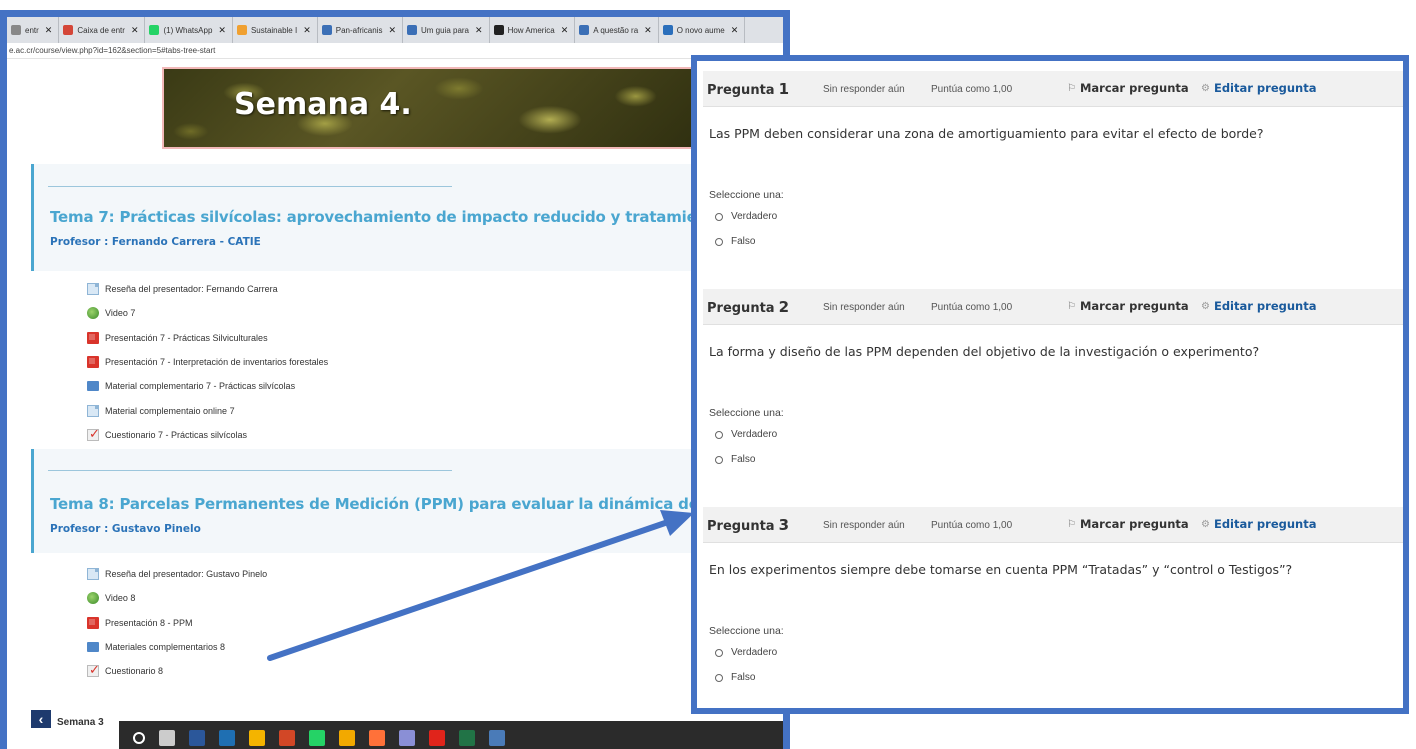 The height and width of the screenshot is (749, 1416). I want to click on tab-label: (1) WhatsApp, so click(188, 30).